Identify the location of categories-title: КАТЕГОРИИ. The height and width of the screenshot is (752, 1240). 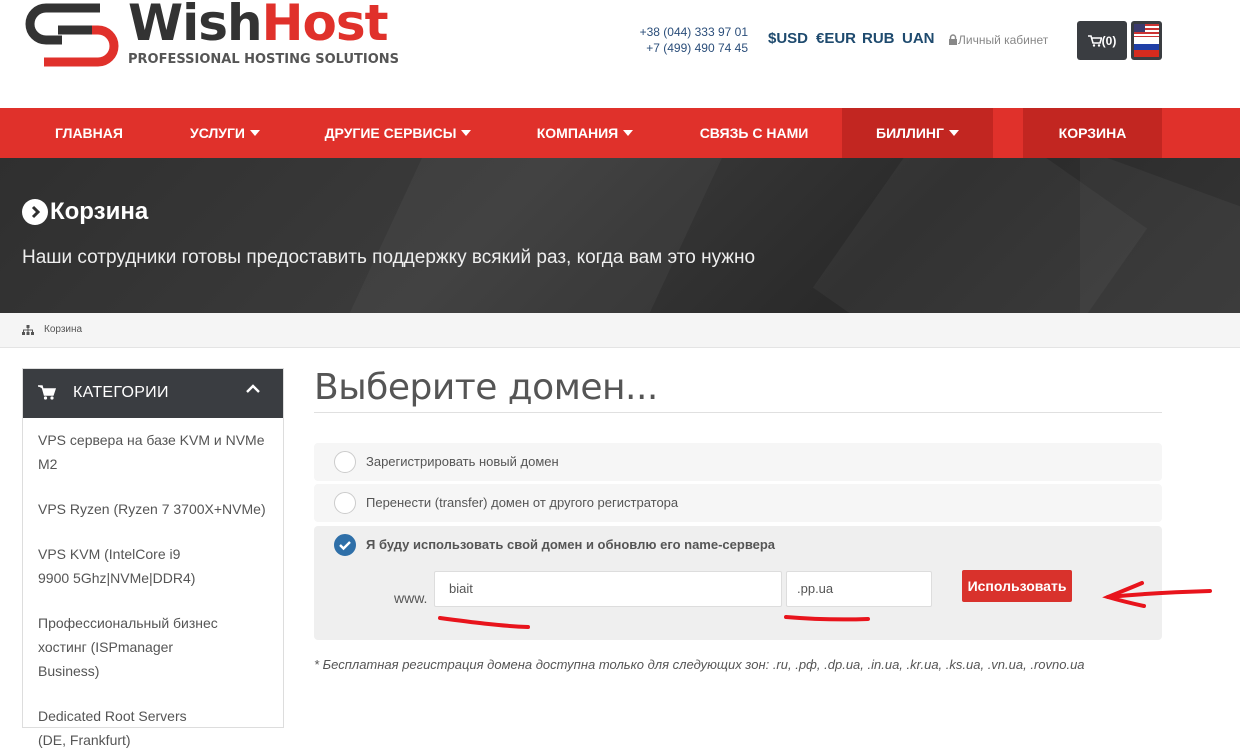
(121, 392).